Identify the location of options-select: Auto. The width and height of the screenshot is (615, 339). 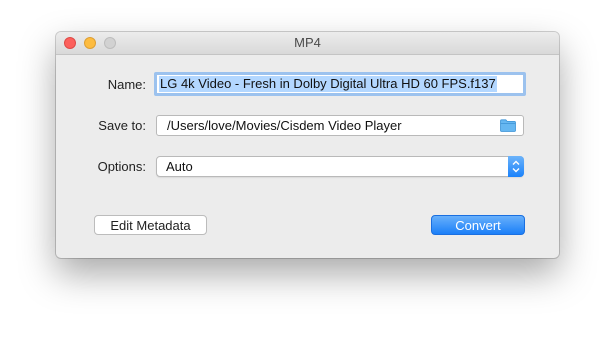
(340, 166).